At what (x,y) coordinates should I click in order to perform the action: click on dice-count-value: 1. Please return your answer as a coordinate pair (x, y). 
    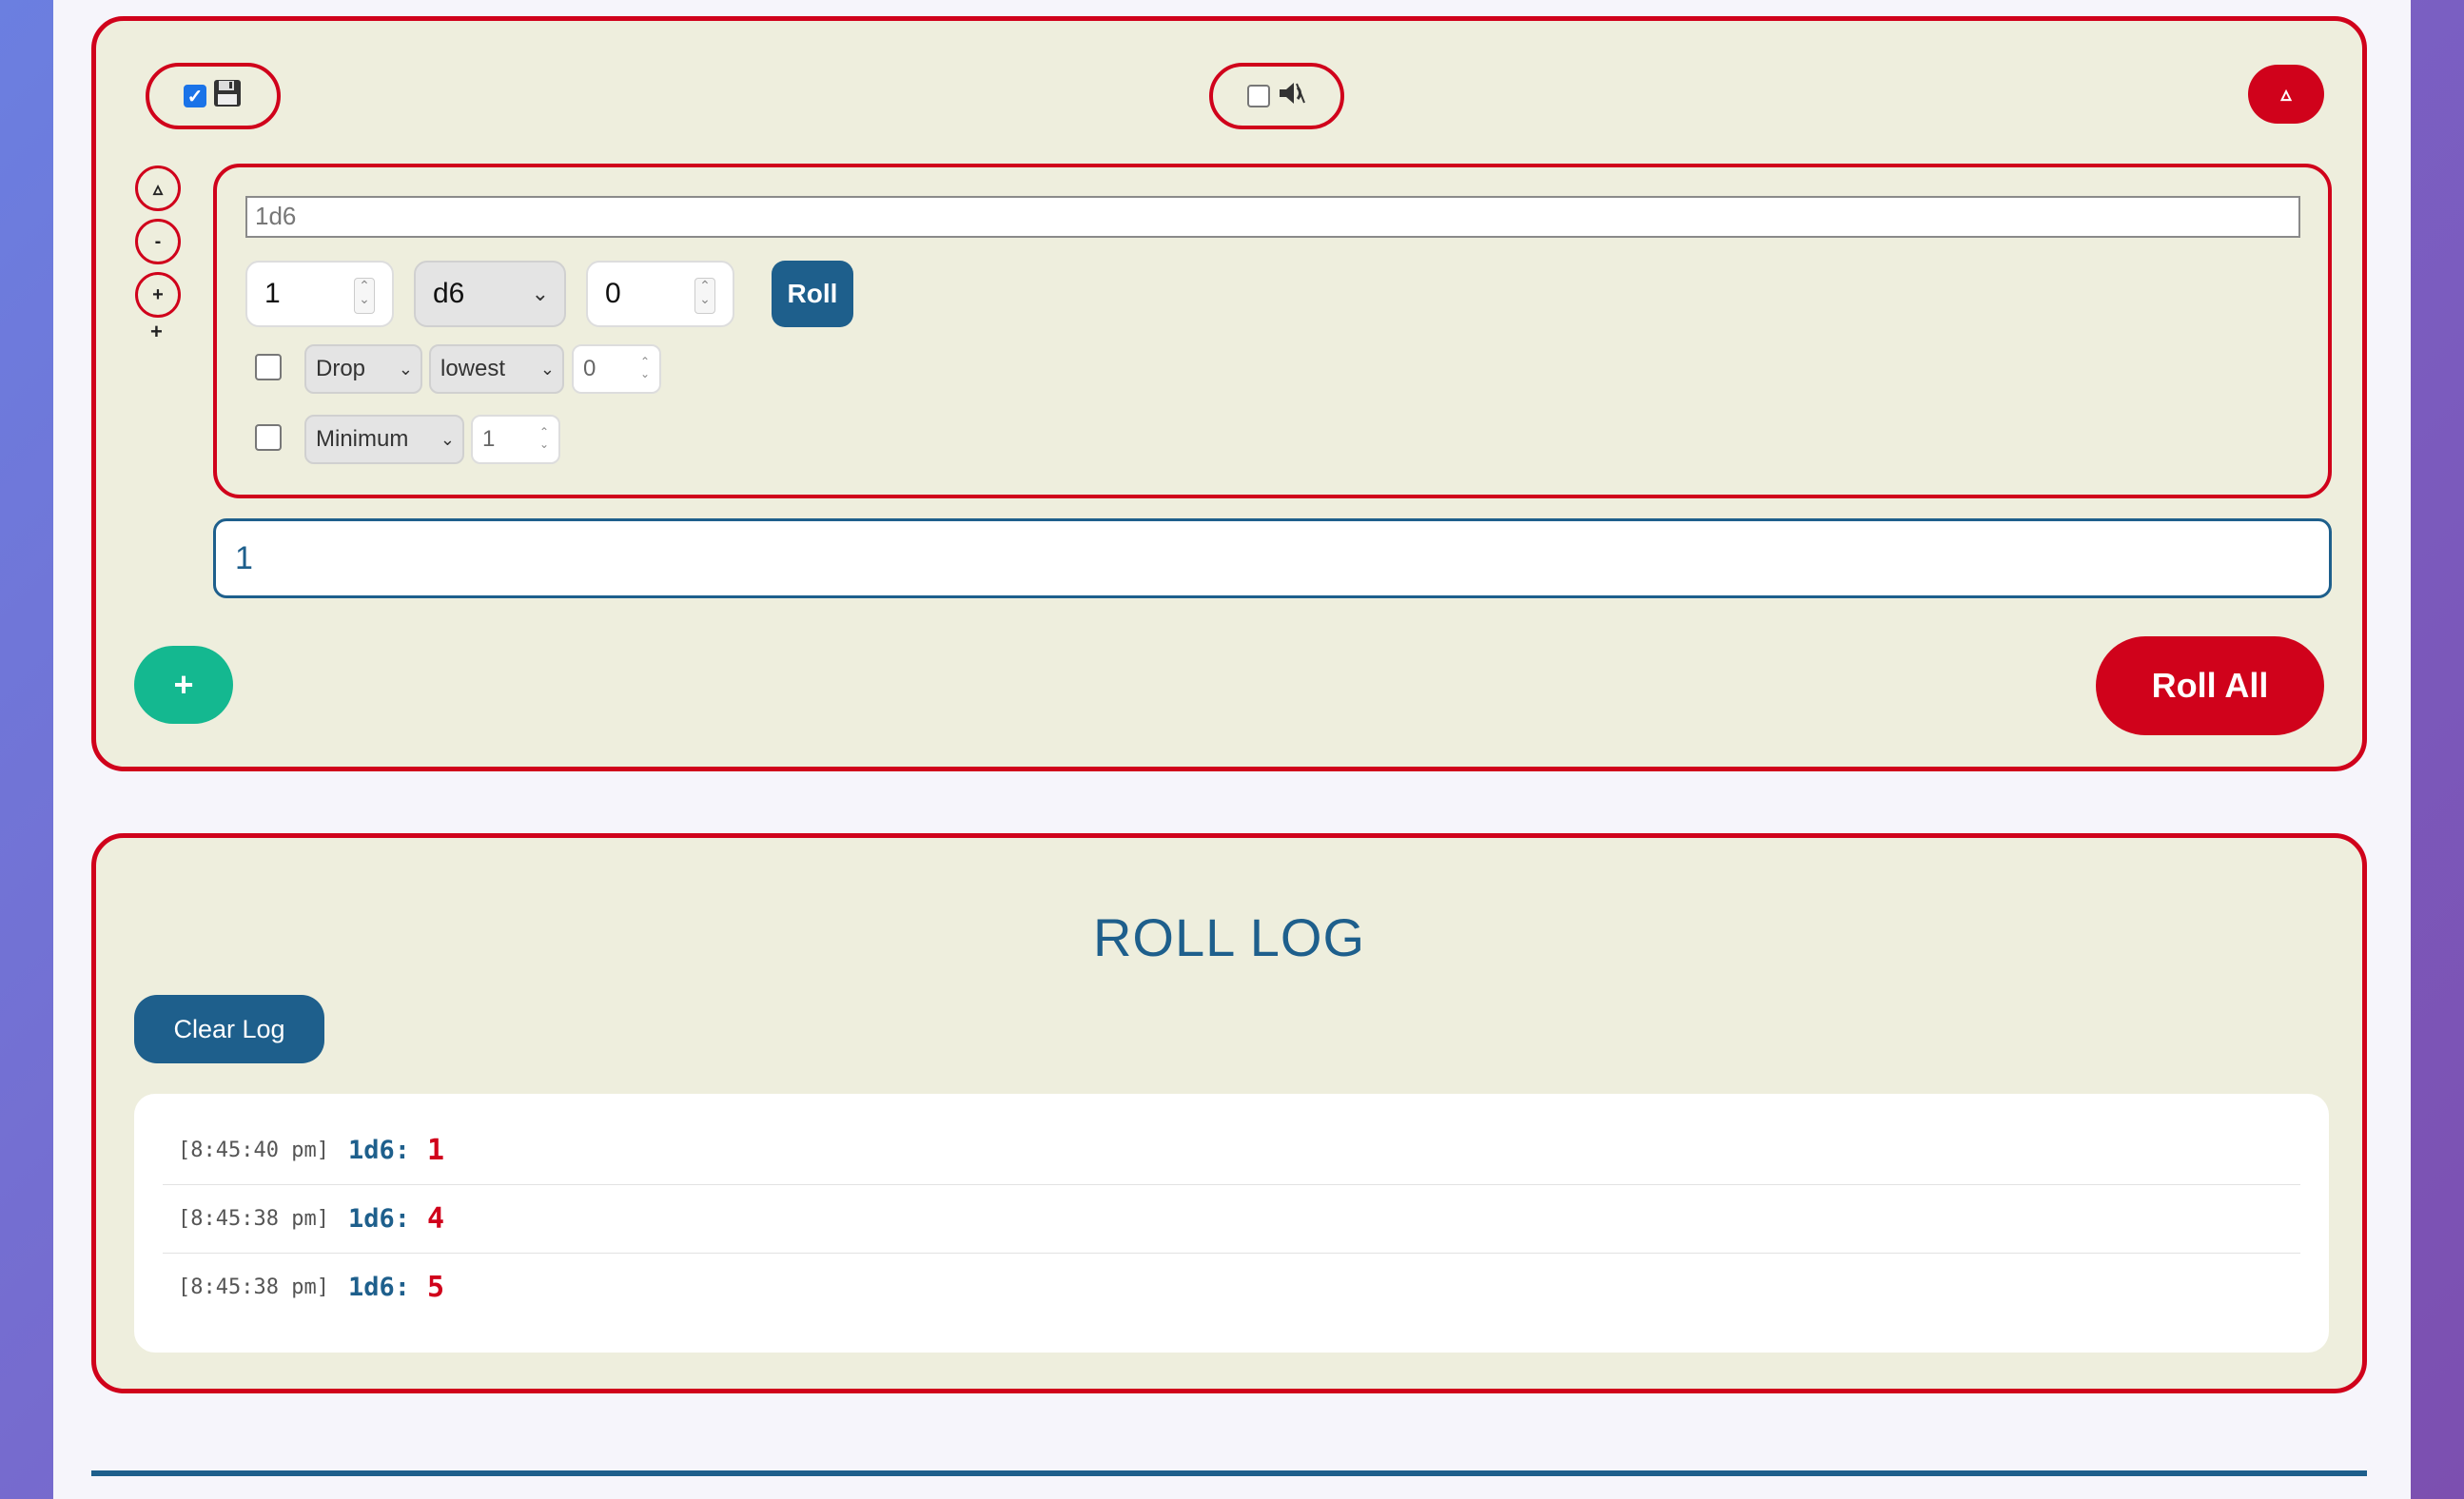
    Looking at the image, I should click on (272, 293).